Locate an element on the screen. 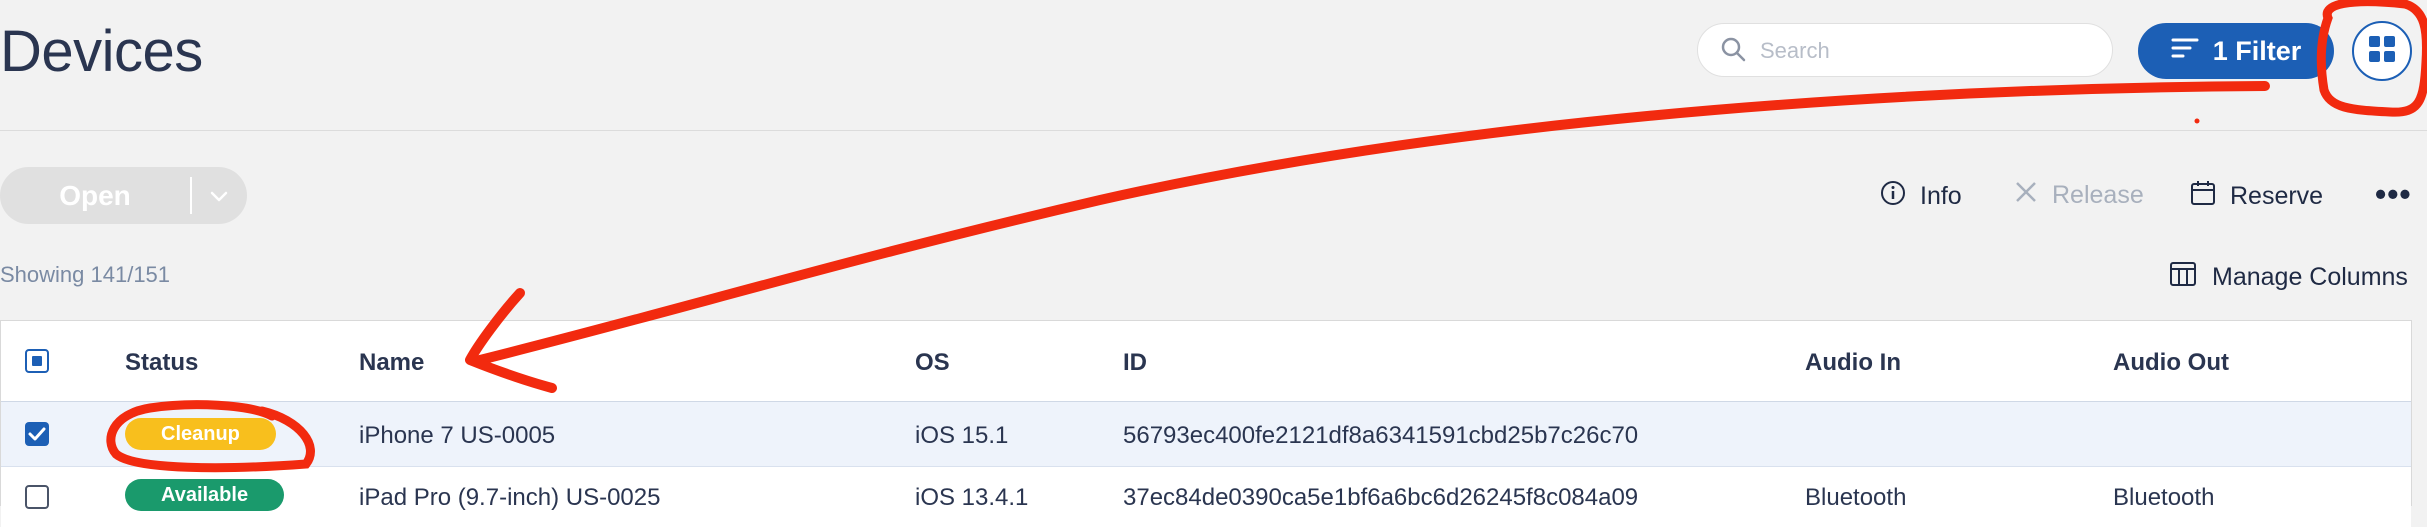  device-id: 56793ec400fe2121df8a6341591cbd25b7c26c70 is located at coordinates (1381, 435).